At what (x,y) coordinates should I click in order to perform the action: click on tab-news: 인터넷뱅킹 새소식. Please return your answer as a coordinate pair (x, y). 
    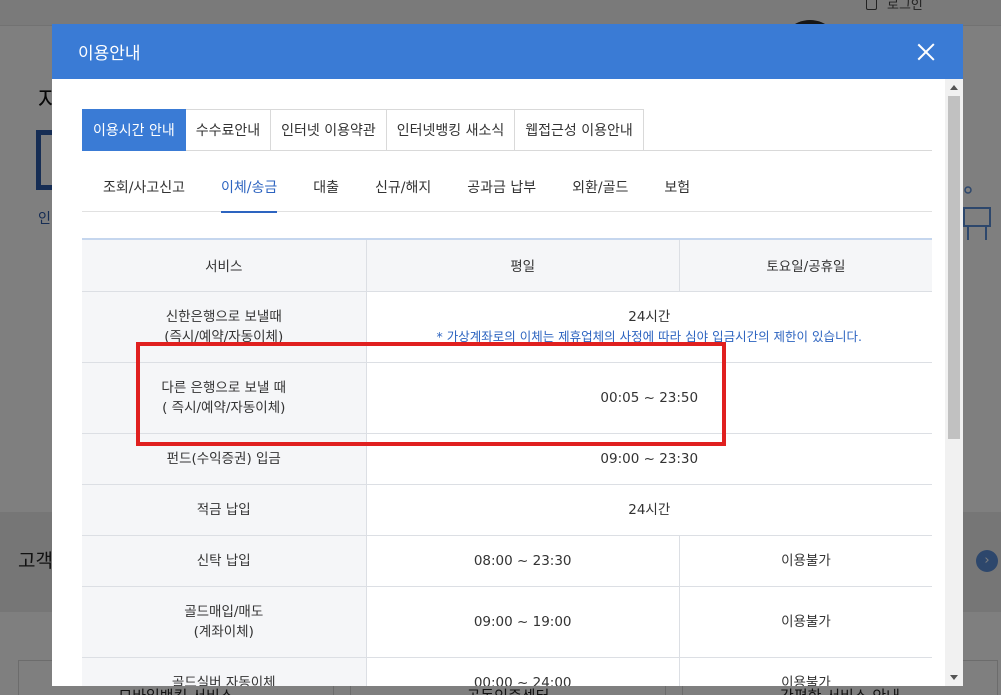
    Looking at the image, I should click on (451, 130).